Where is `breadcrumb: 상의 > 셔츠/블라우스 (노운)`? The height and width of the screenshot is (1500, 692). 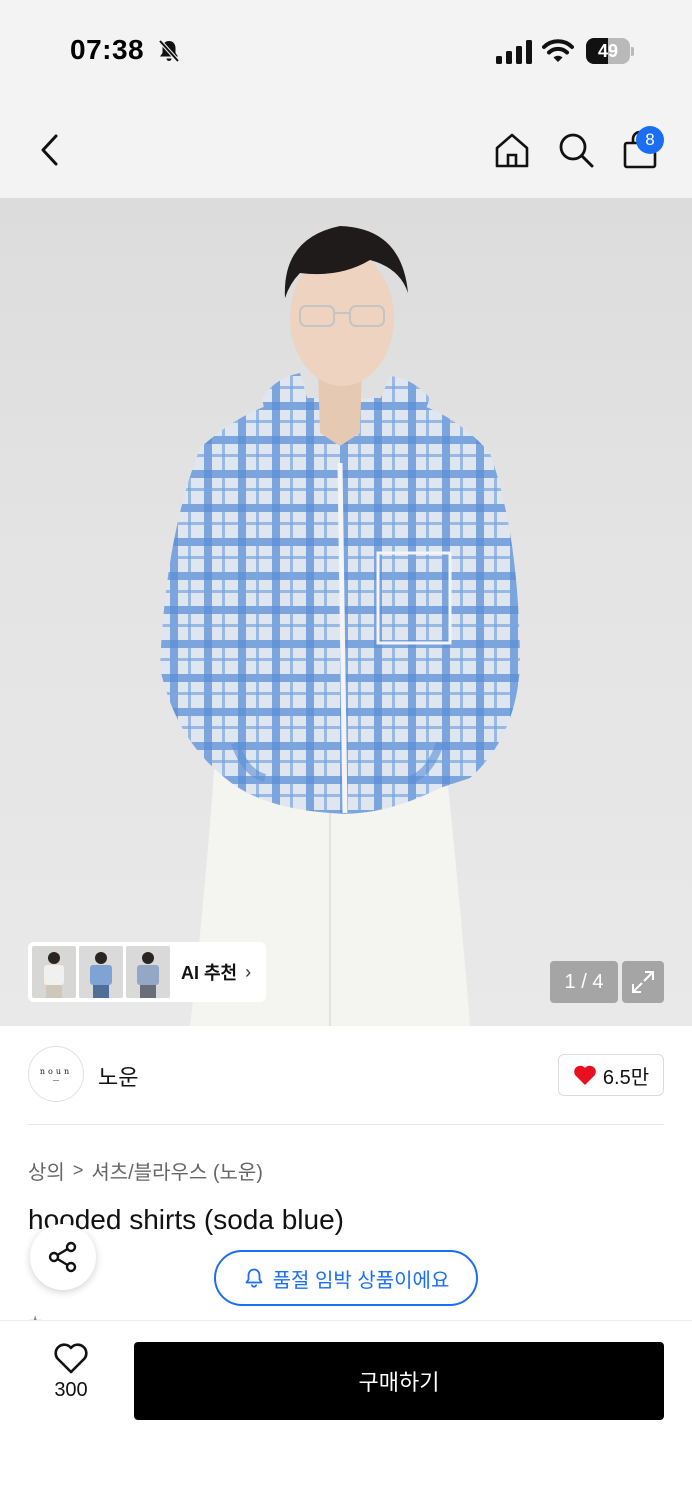 breadcrumb: 상의 > 셔츠/블라우스 (노운) is located at coordinates (145, 1170).